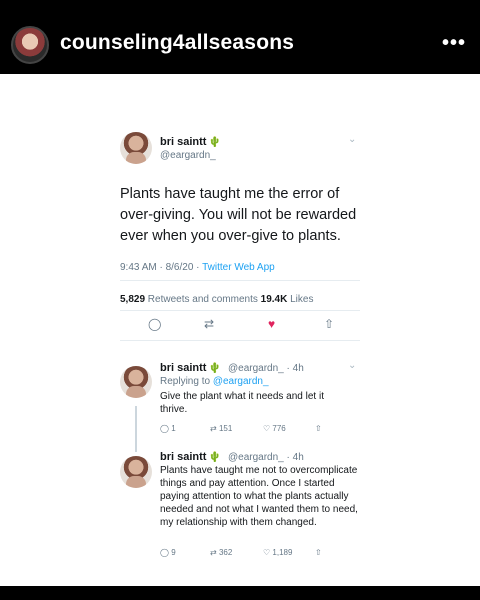 This screenshot has height=600, width=480. Describe the element at coordinates (173, 428) in the screenshot. I see `reply-count: 1` at that location.